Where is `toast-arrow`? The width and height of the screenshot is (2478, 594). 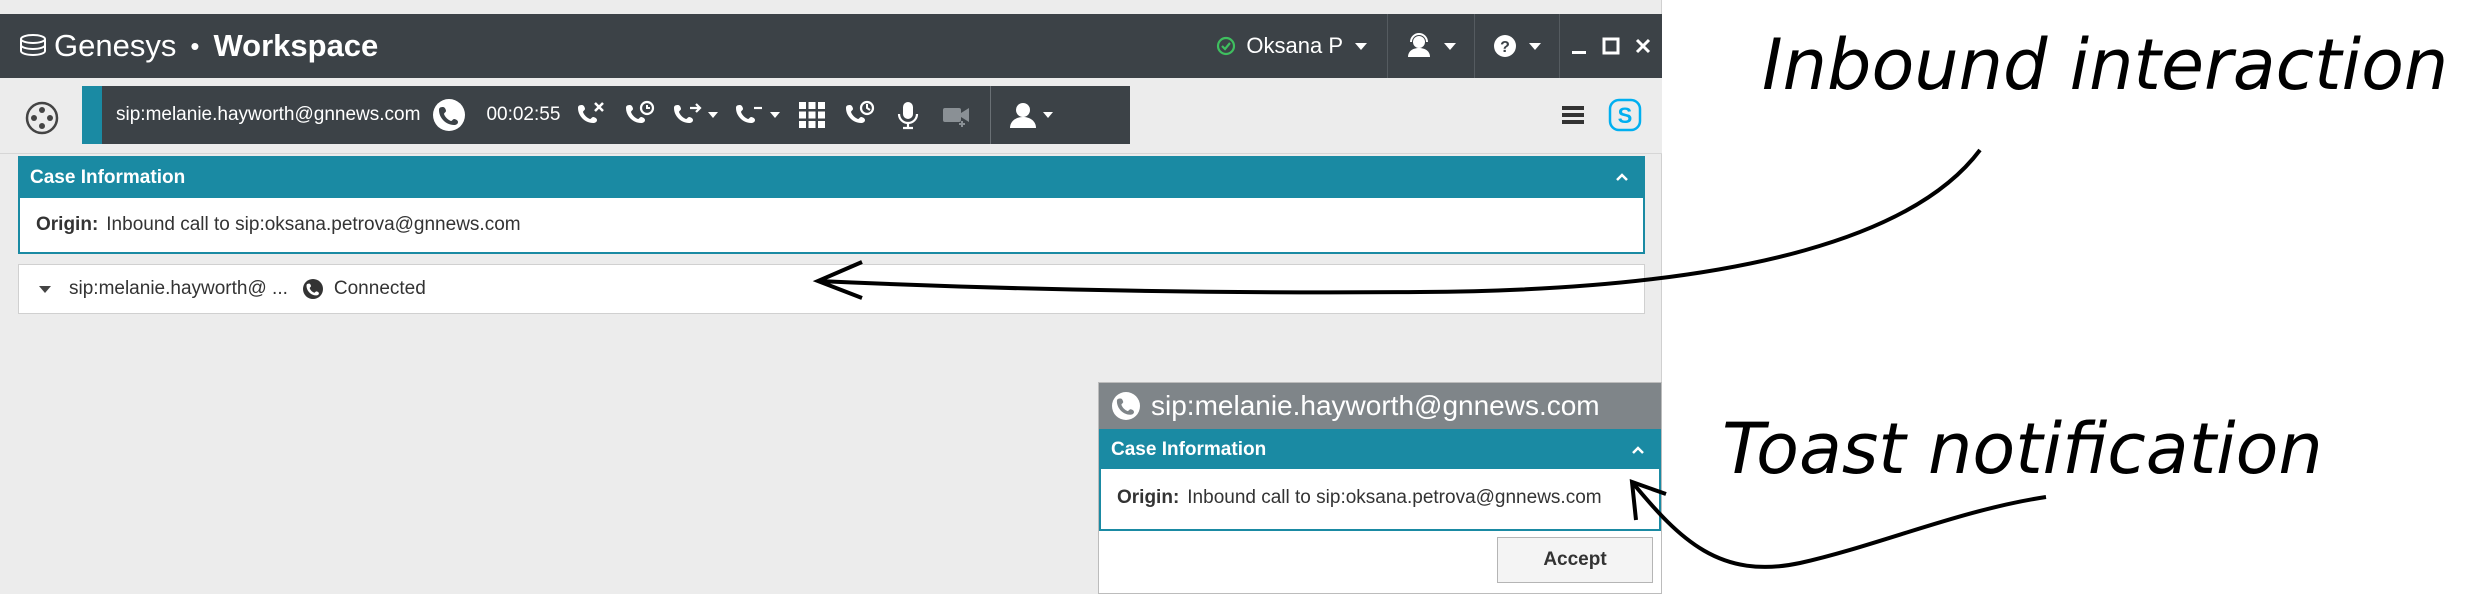 toast-arrow is located at coordinates (1838, 524).